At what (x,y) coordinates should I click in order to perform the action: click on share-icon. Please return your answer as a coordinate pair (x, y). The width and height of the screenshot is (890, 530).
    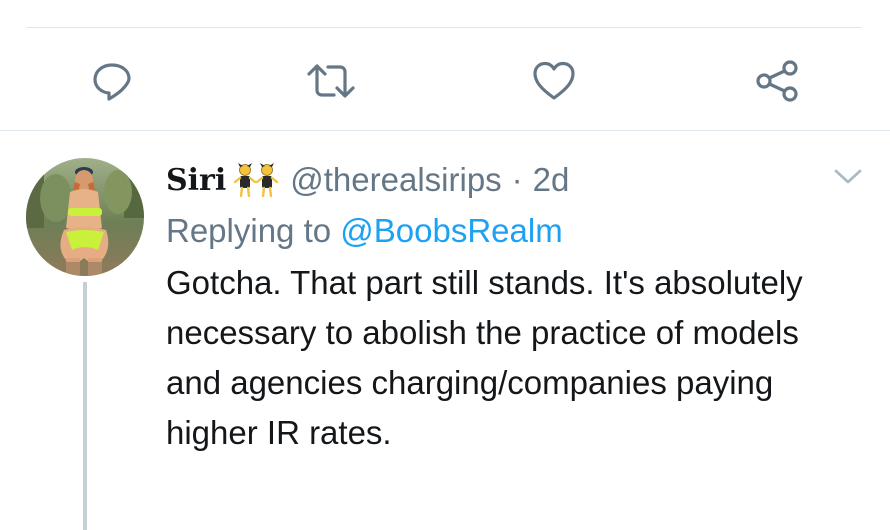
    Looking at the image, I should click on (777, 81).